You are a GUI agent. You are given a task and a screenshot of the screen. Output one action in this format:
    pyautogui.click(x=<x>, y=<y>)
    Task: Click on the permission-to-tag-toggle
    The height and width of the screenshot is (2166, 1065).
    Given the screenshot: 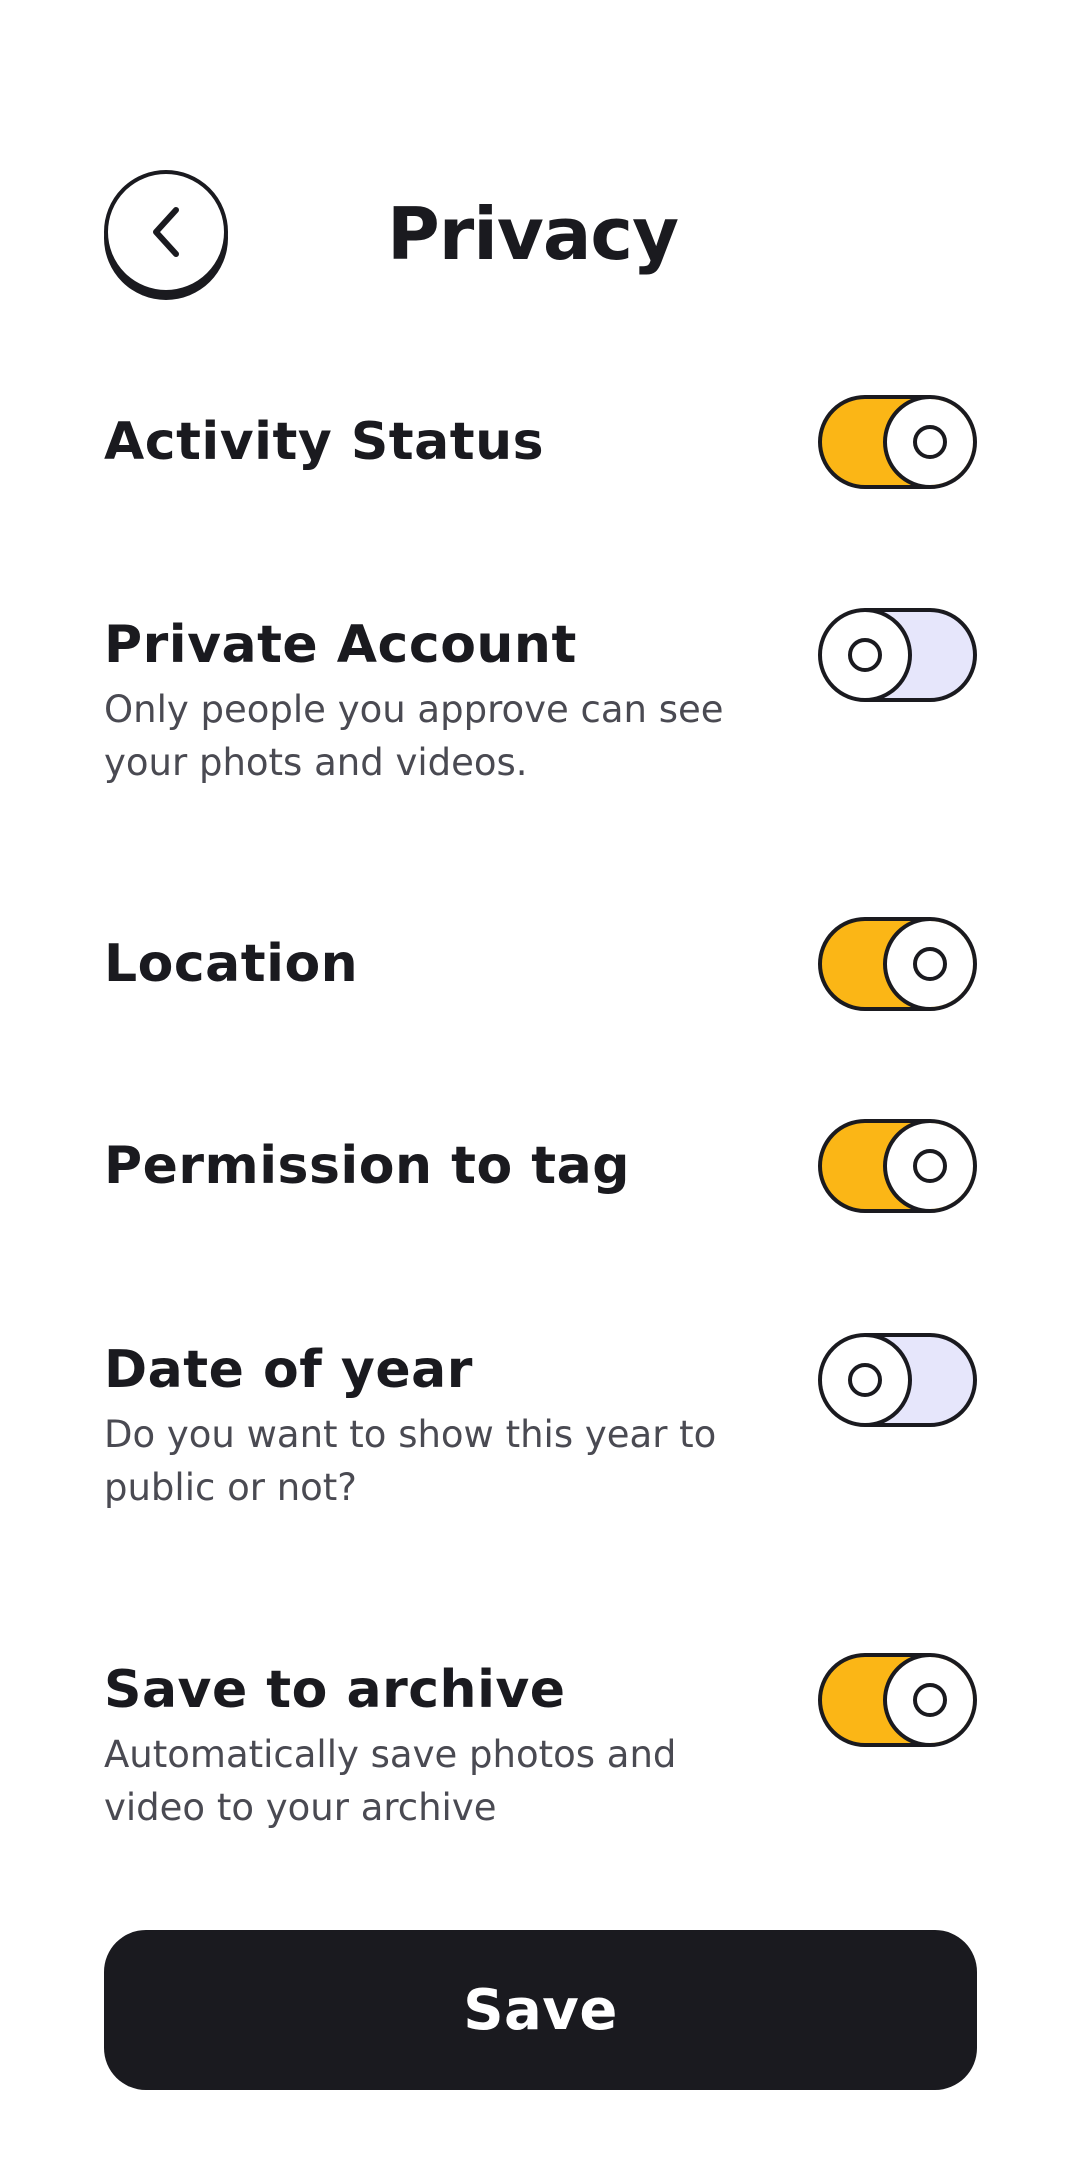 What is the action you would take?
    pyautogui.click(x=897, y=1166)
    